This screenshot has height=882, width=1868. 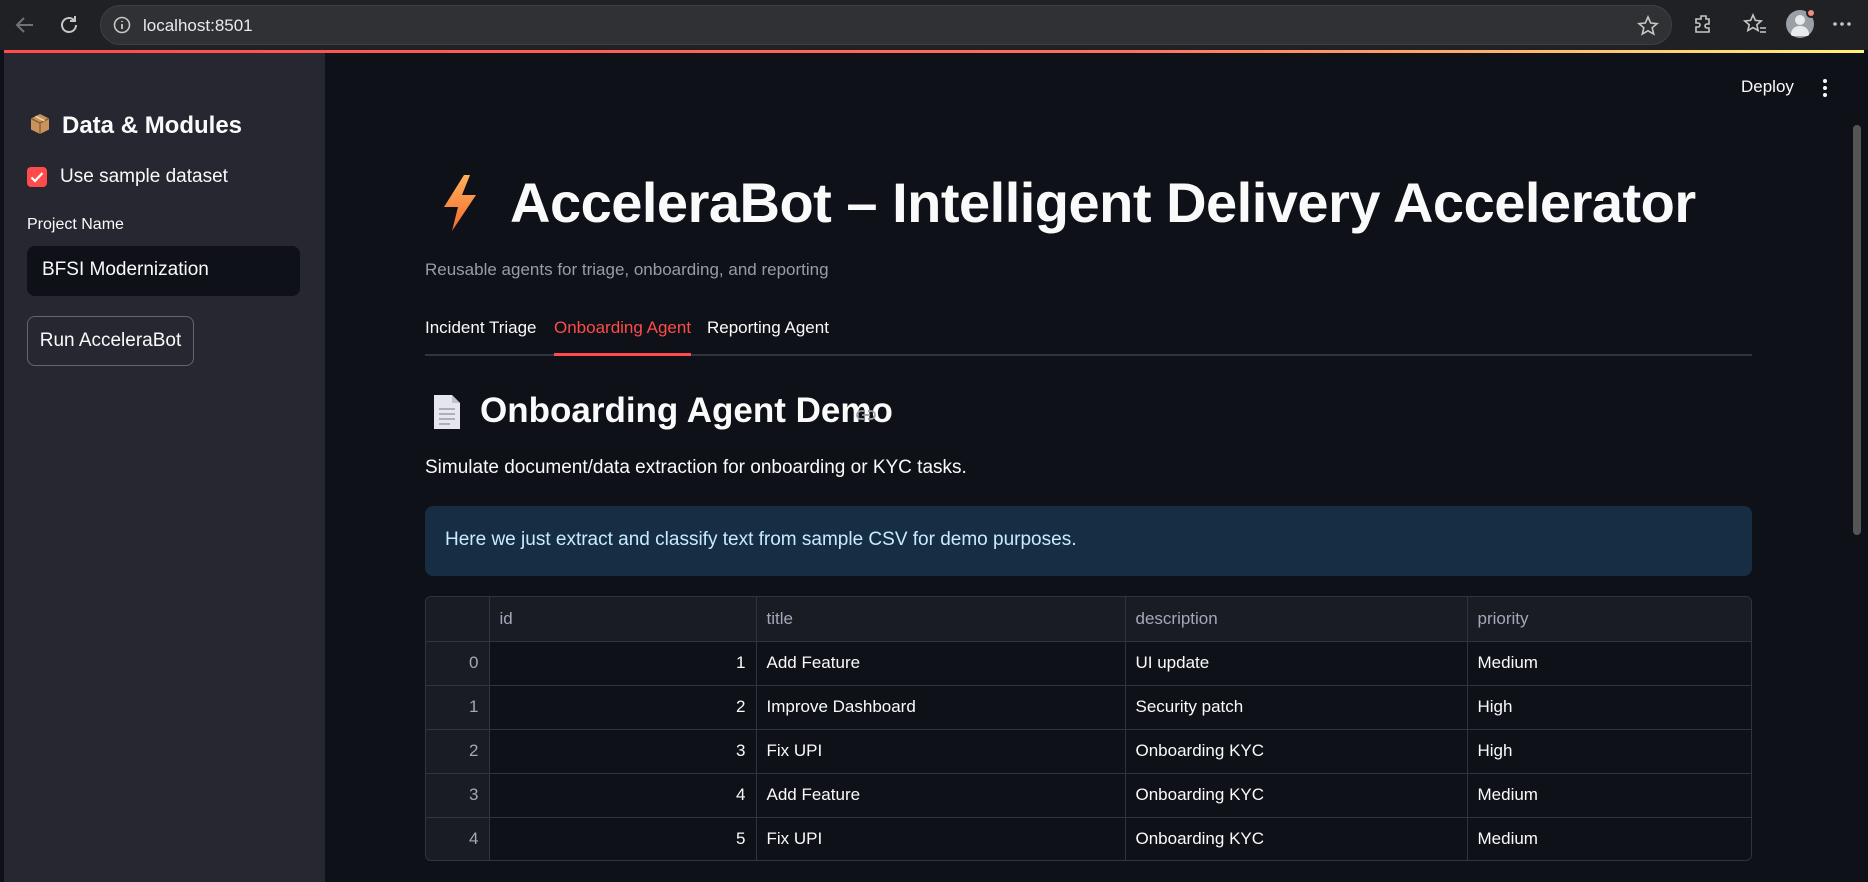 What do you see at coordinates (1842, 24) in the screenshot?
I see `browser-menu-icon` at bounding box center [1842, 24].